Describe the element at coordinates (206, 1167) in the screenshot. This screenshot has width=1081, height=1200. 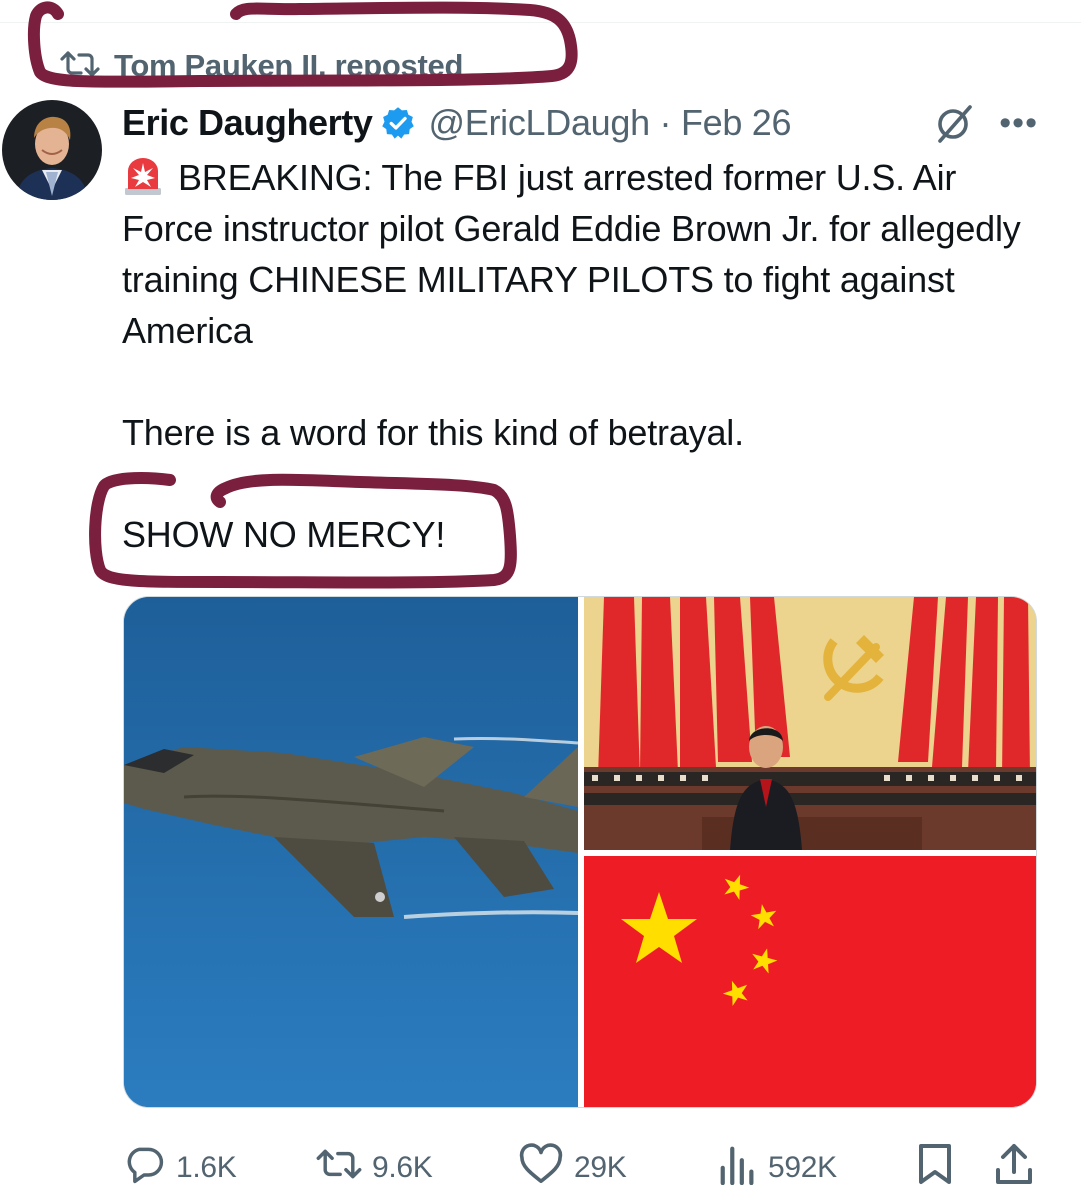
I see `reply-count: 1.6K` at that location.